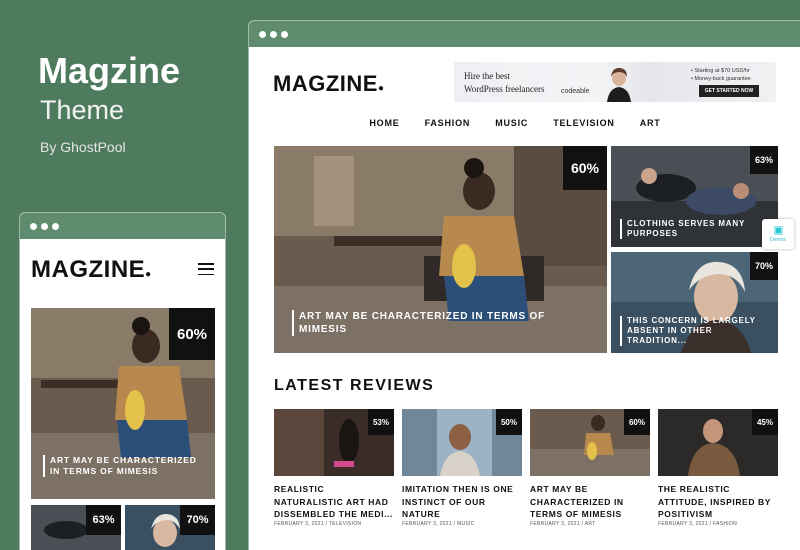 The image size is (800, 550). What do you see at coordinates (765, 422) in the screenshot?
I see `score-badge: 45%` at bounding box center [765, 422].